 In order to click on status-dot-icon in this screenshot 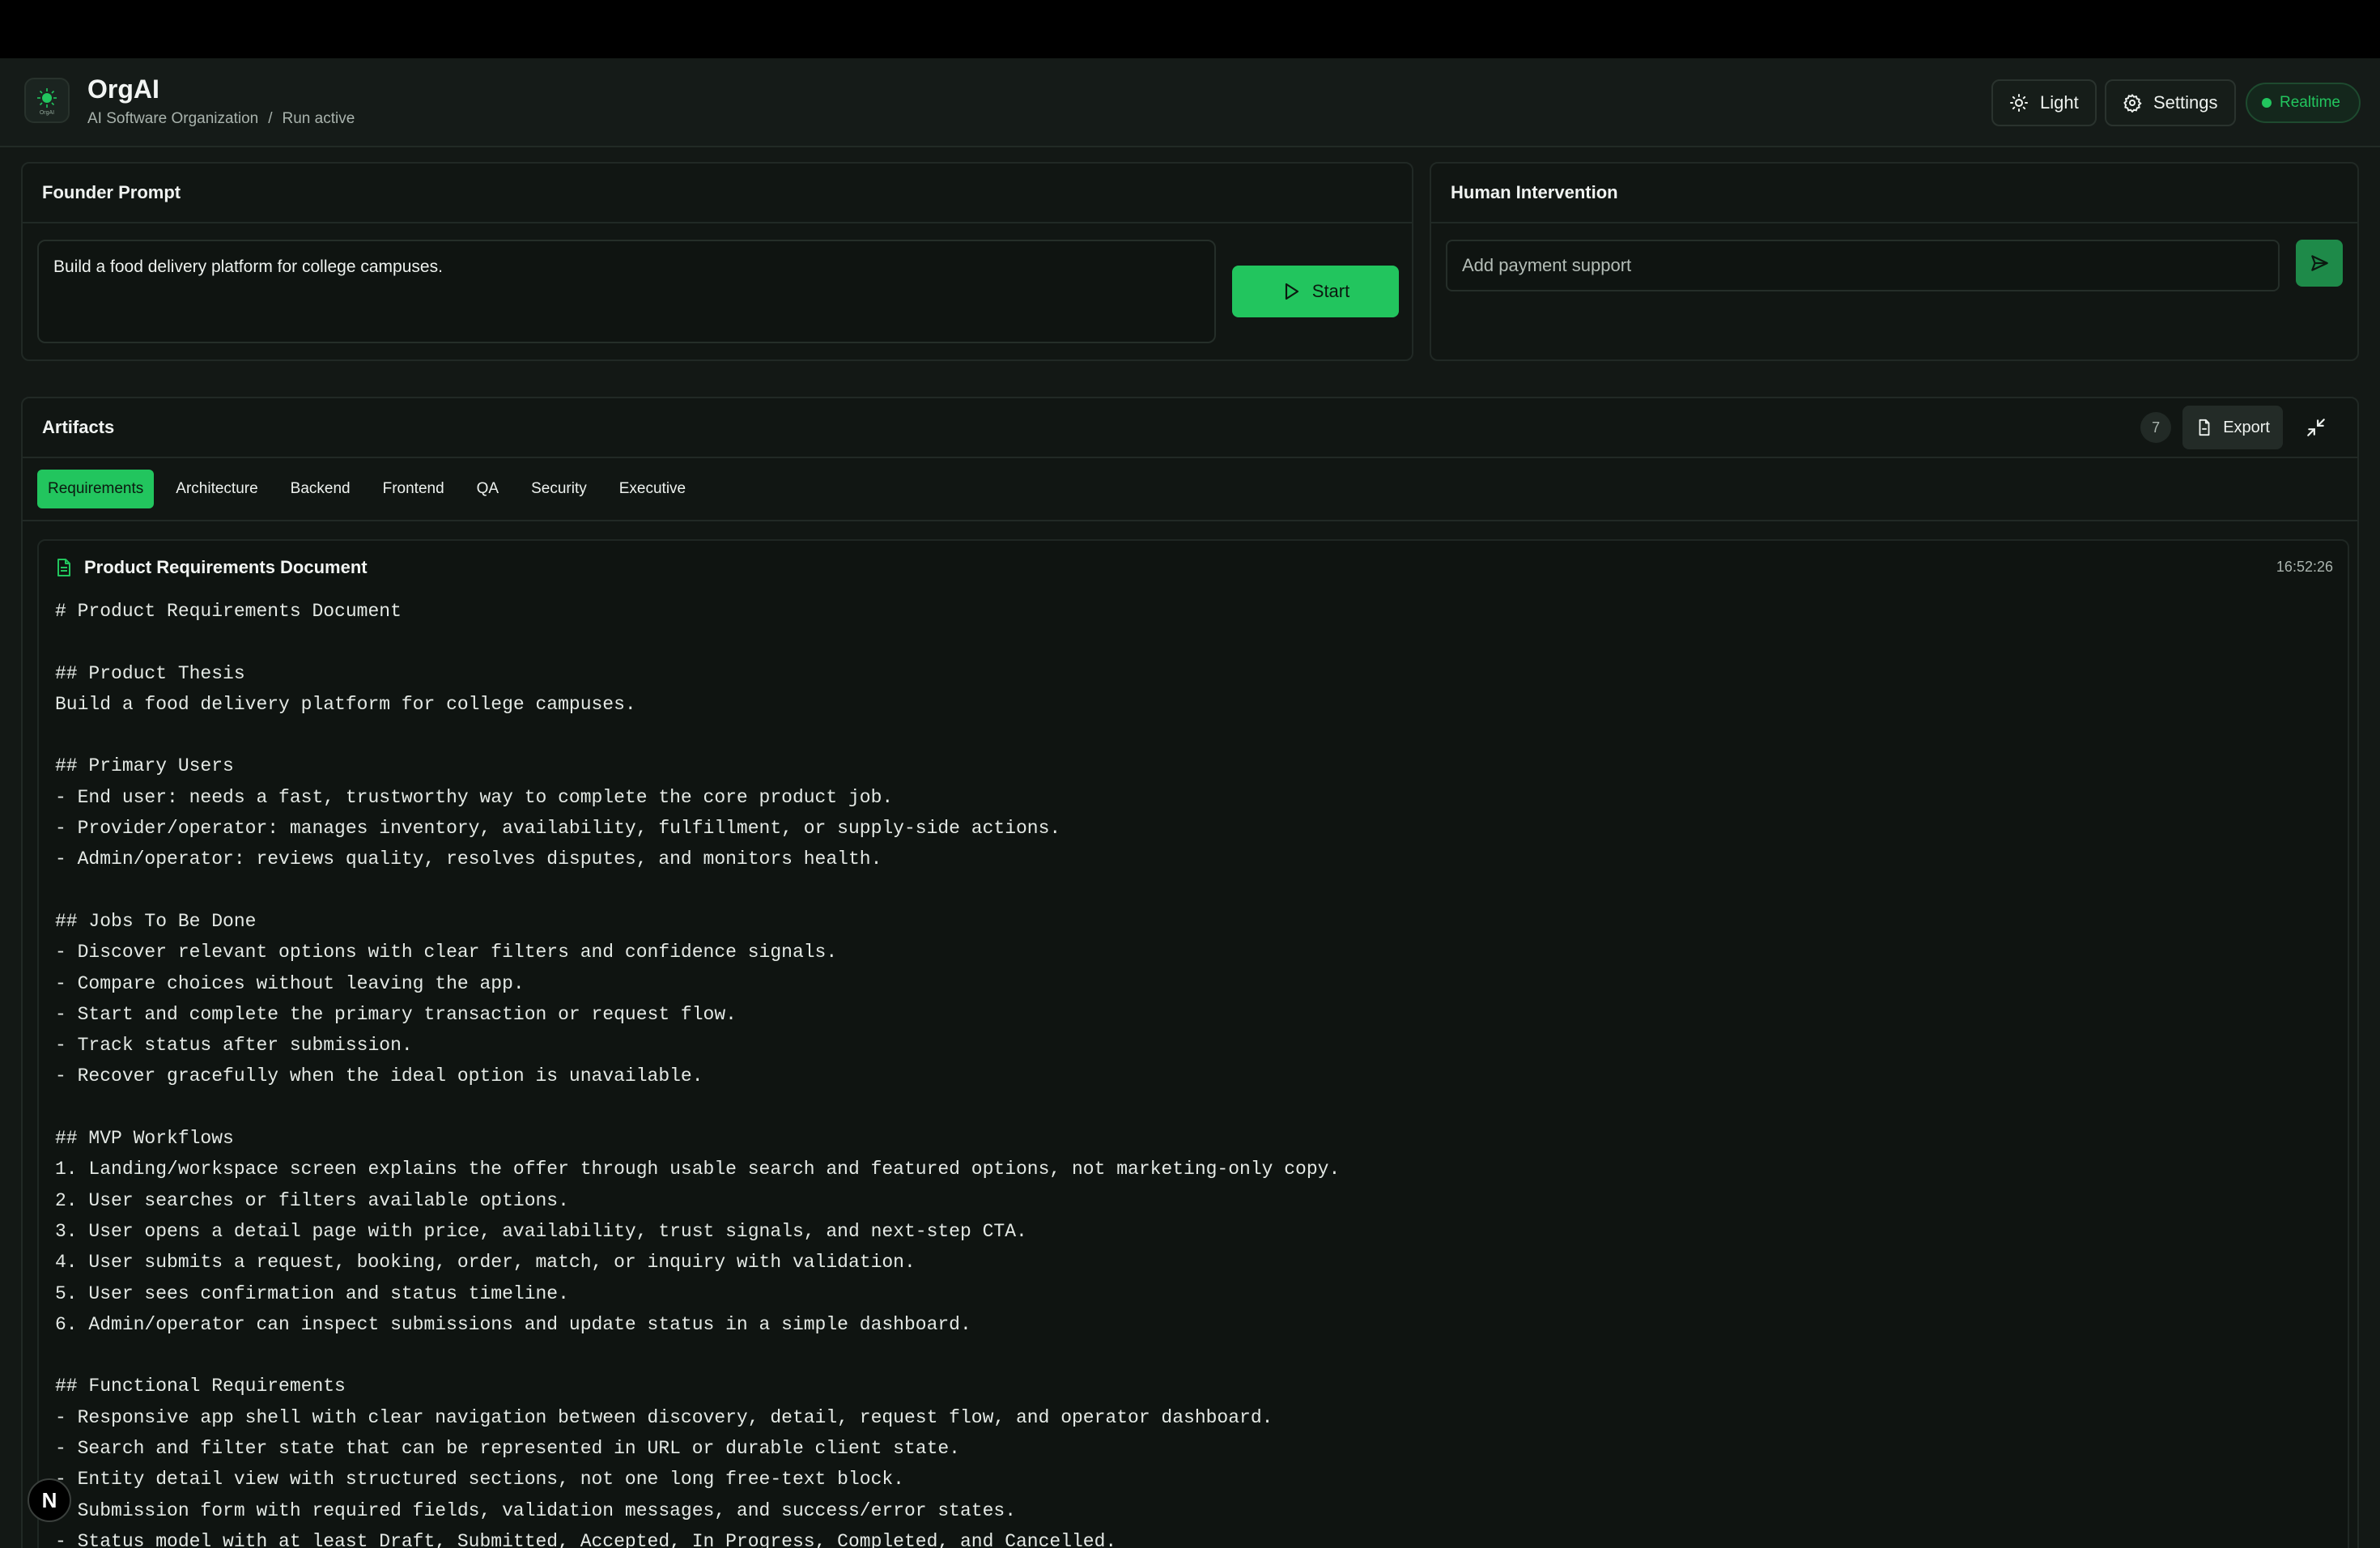, I will do `click(2267, 103)`.